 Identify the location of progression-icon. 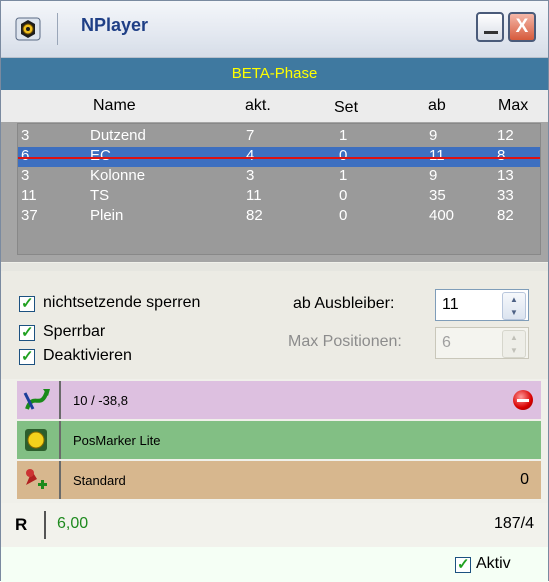
(39, 400).